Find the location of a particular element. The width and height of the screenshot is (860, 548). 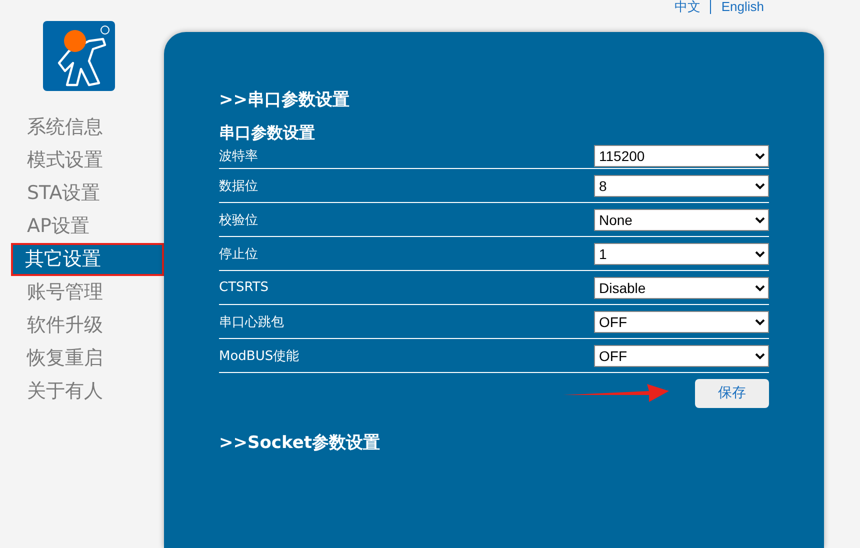

nav-item: 系统信息 is located at coordinates (82, 127).